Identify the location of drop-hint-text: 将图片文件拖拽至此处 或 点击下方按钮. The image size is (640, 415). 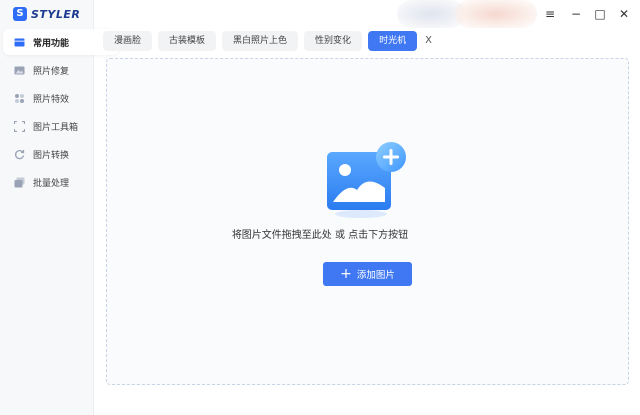
(320, 235).